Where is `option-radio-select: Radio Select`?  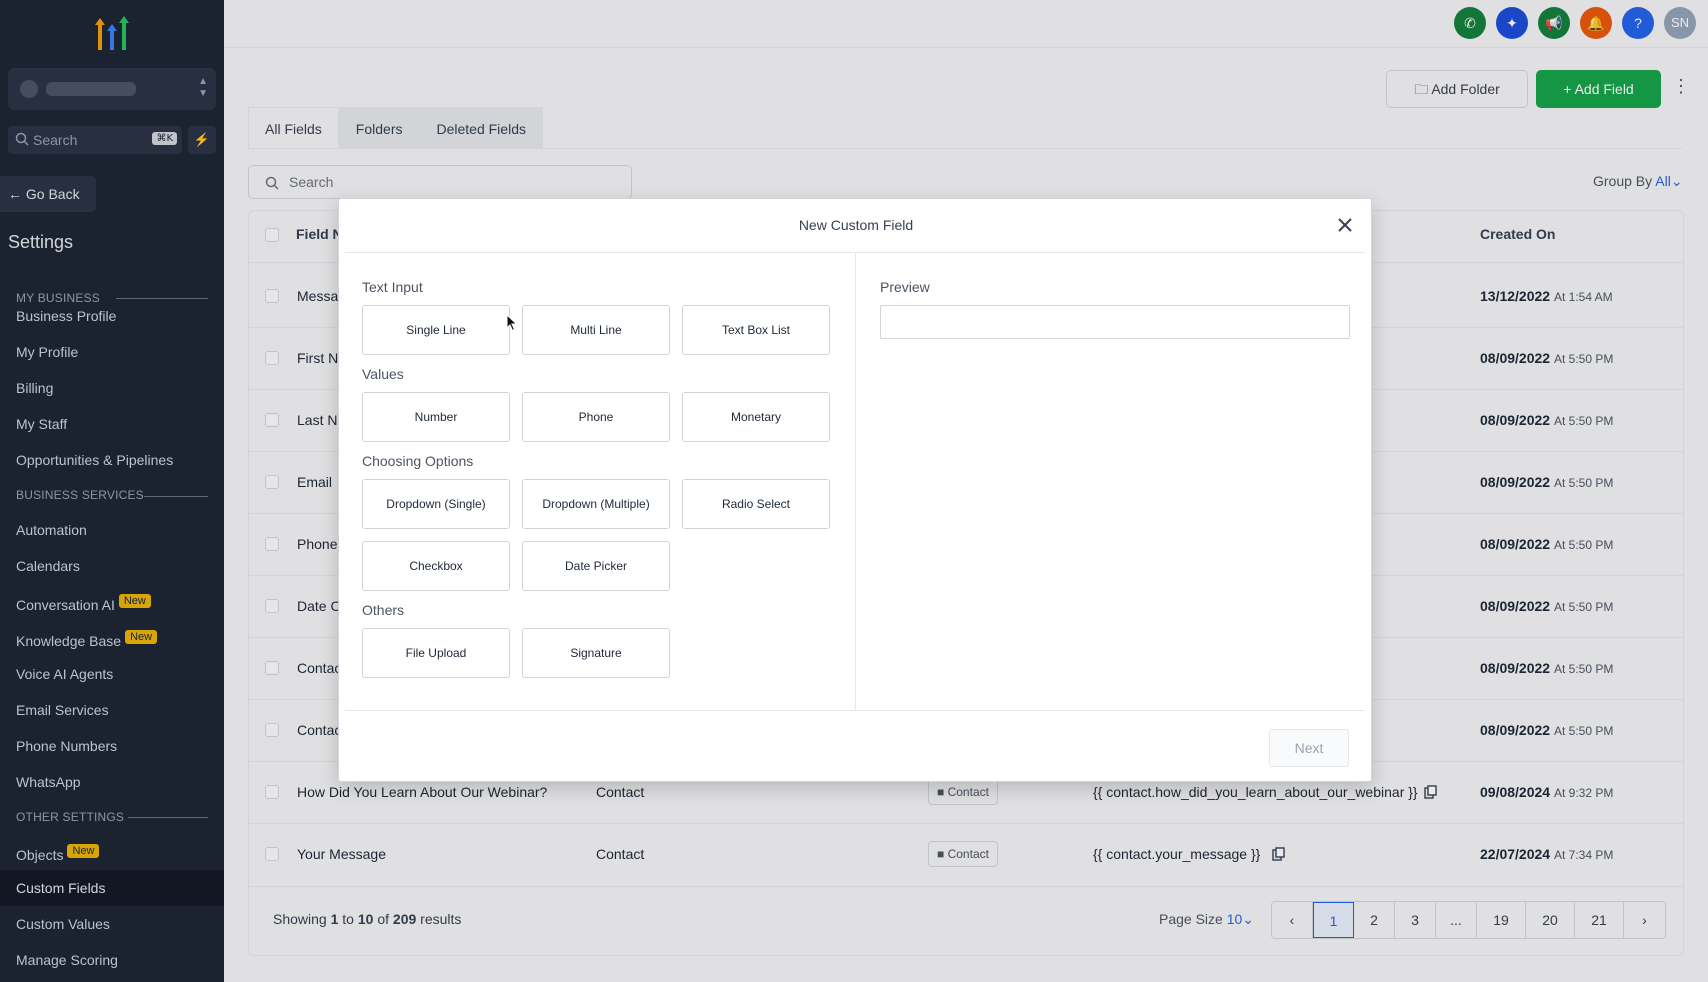
option-radio-select: Radio Select is located at coordinates (756, 504).